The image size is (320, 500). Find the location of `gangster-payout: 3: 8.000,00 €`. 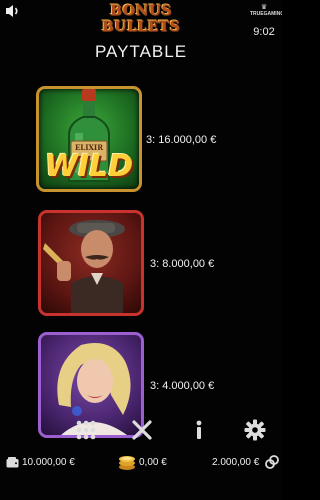

gangster-payout: 3: 8.000,00 € is located at coordinates (182, 264).